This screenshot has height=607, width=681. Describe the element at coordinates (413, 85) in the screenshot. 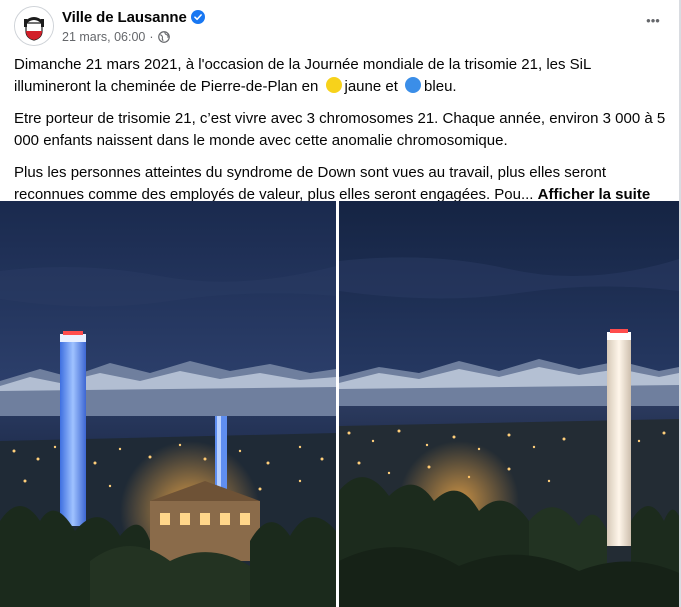

I see `blue-circle-emoji-icon` at that location.